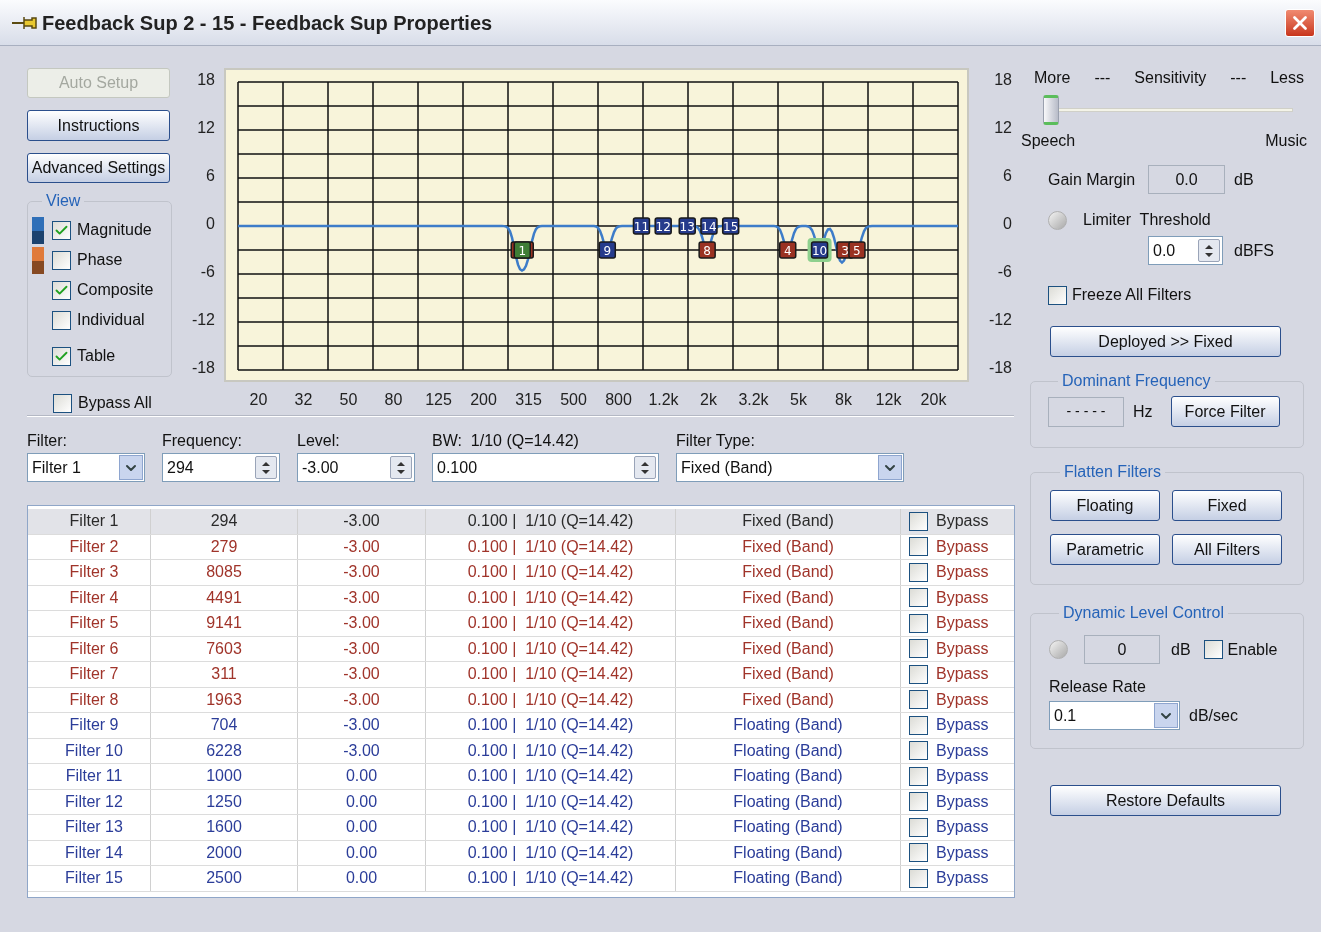 This screenshot has height=932, width=1321. What do you see at coordinates (521, 802) in the screenshot?
I see `table-row: Filter 12 1250 0.00 0.100 | 1/10 (Q=14.42) Floating (Band) Bypass` at bounding box center [521, 802].